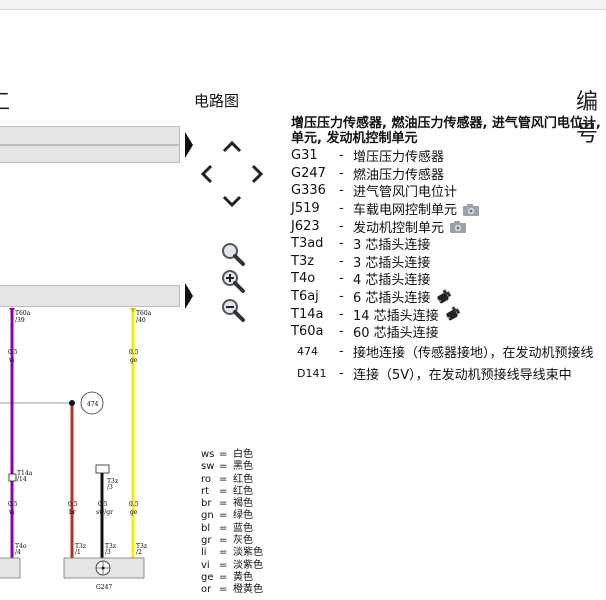 This screenshot has height=600, width=606. What do you see at coordinates (134, 504) in the screenshot?
I see `wire4-gauge: 0.5` at bounding box center [134, 504].